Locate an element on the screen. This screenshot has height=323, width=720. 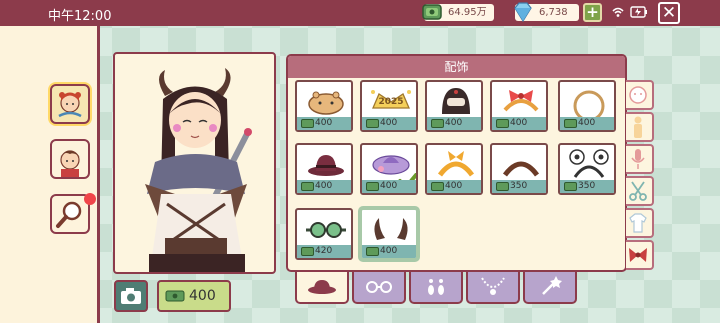
tab-clothing is located at coordinates (640, 223).